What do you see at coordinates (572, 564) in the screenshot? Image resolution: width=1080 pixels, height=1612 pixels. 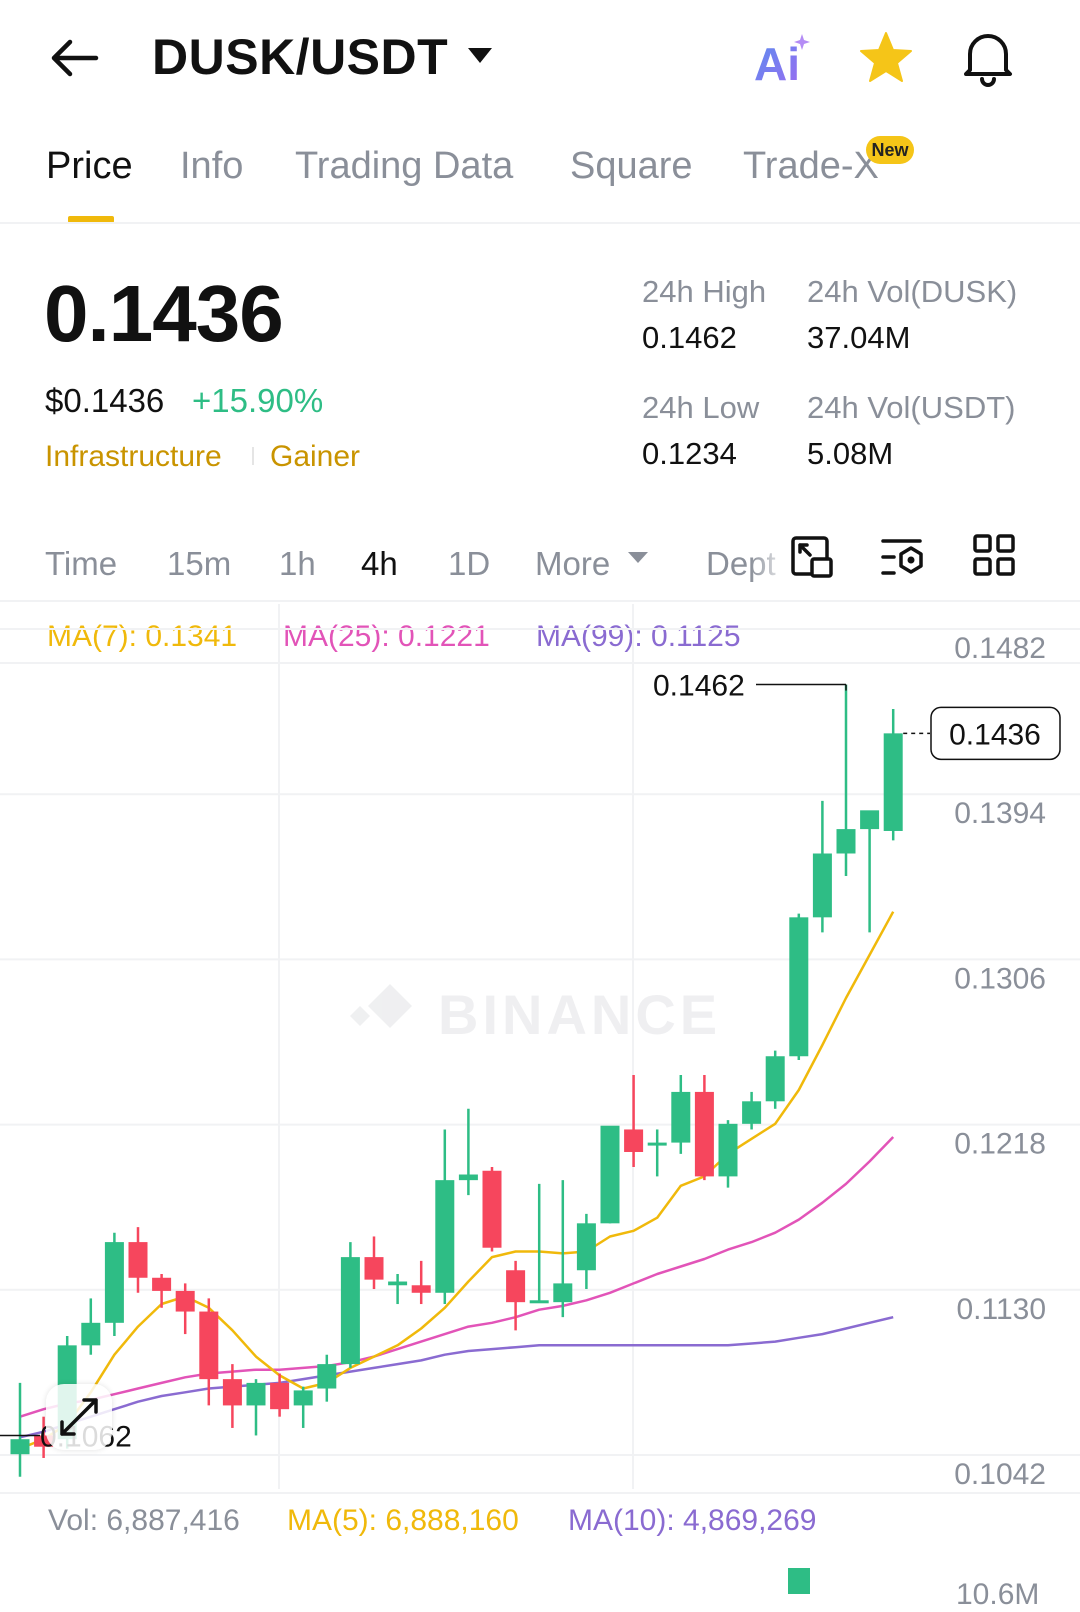 I see `tf-more: More` at bounding box center [572, 564].